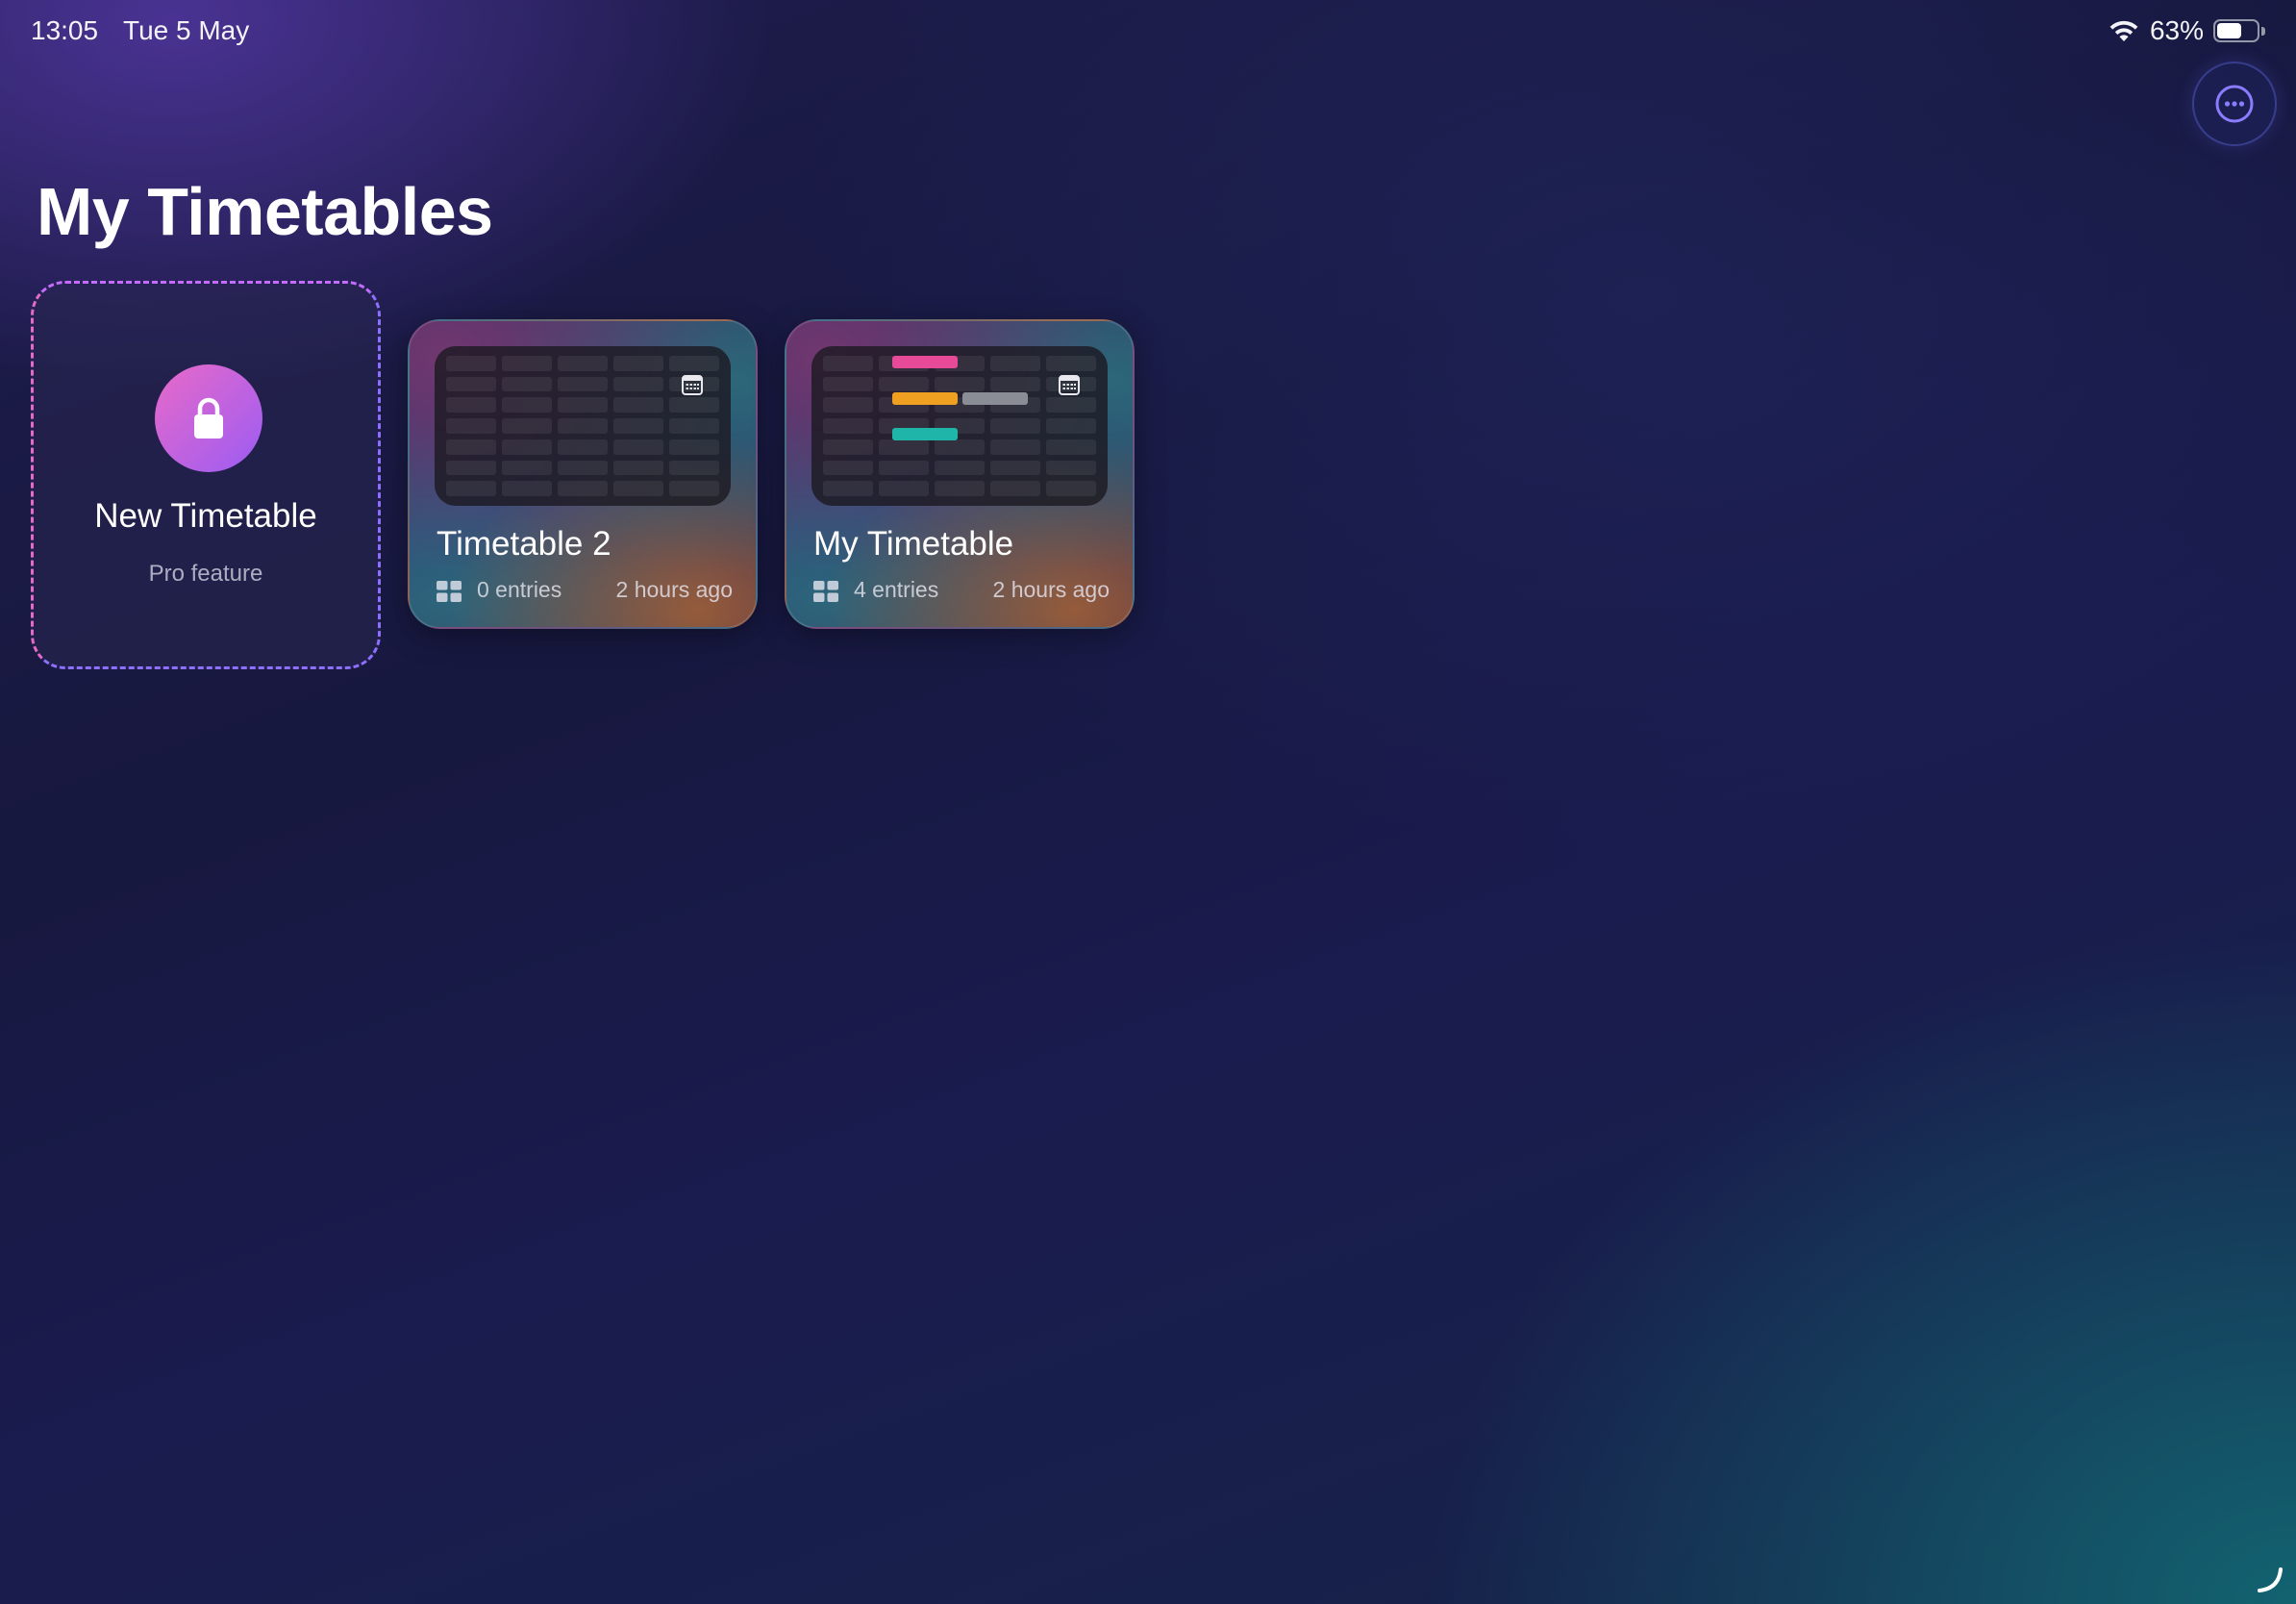  I want to click on timetable-card: Timetable 2 0 entries 2 hours ago, so click(583, 474).